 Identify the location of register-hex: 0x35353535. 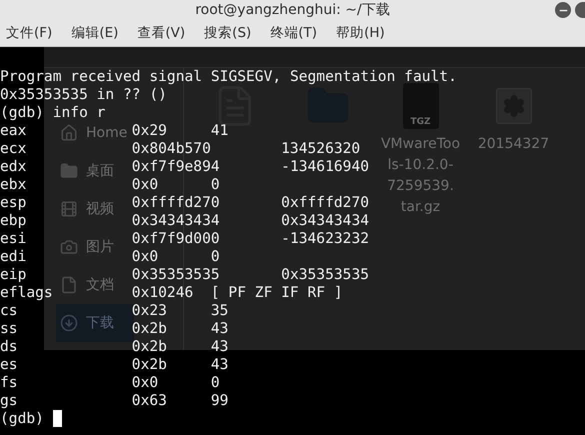
(176, 275).